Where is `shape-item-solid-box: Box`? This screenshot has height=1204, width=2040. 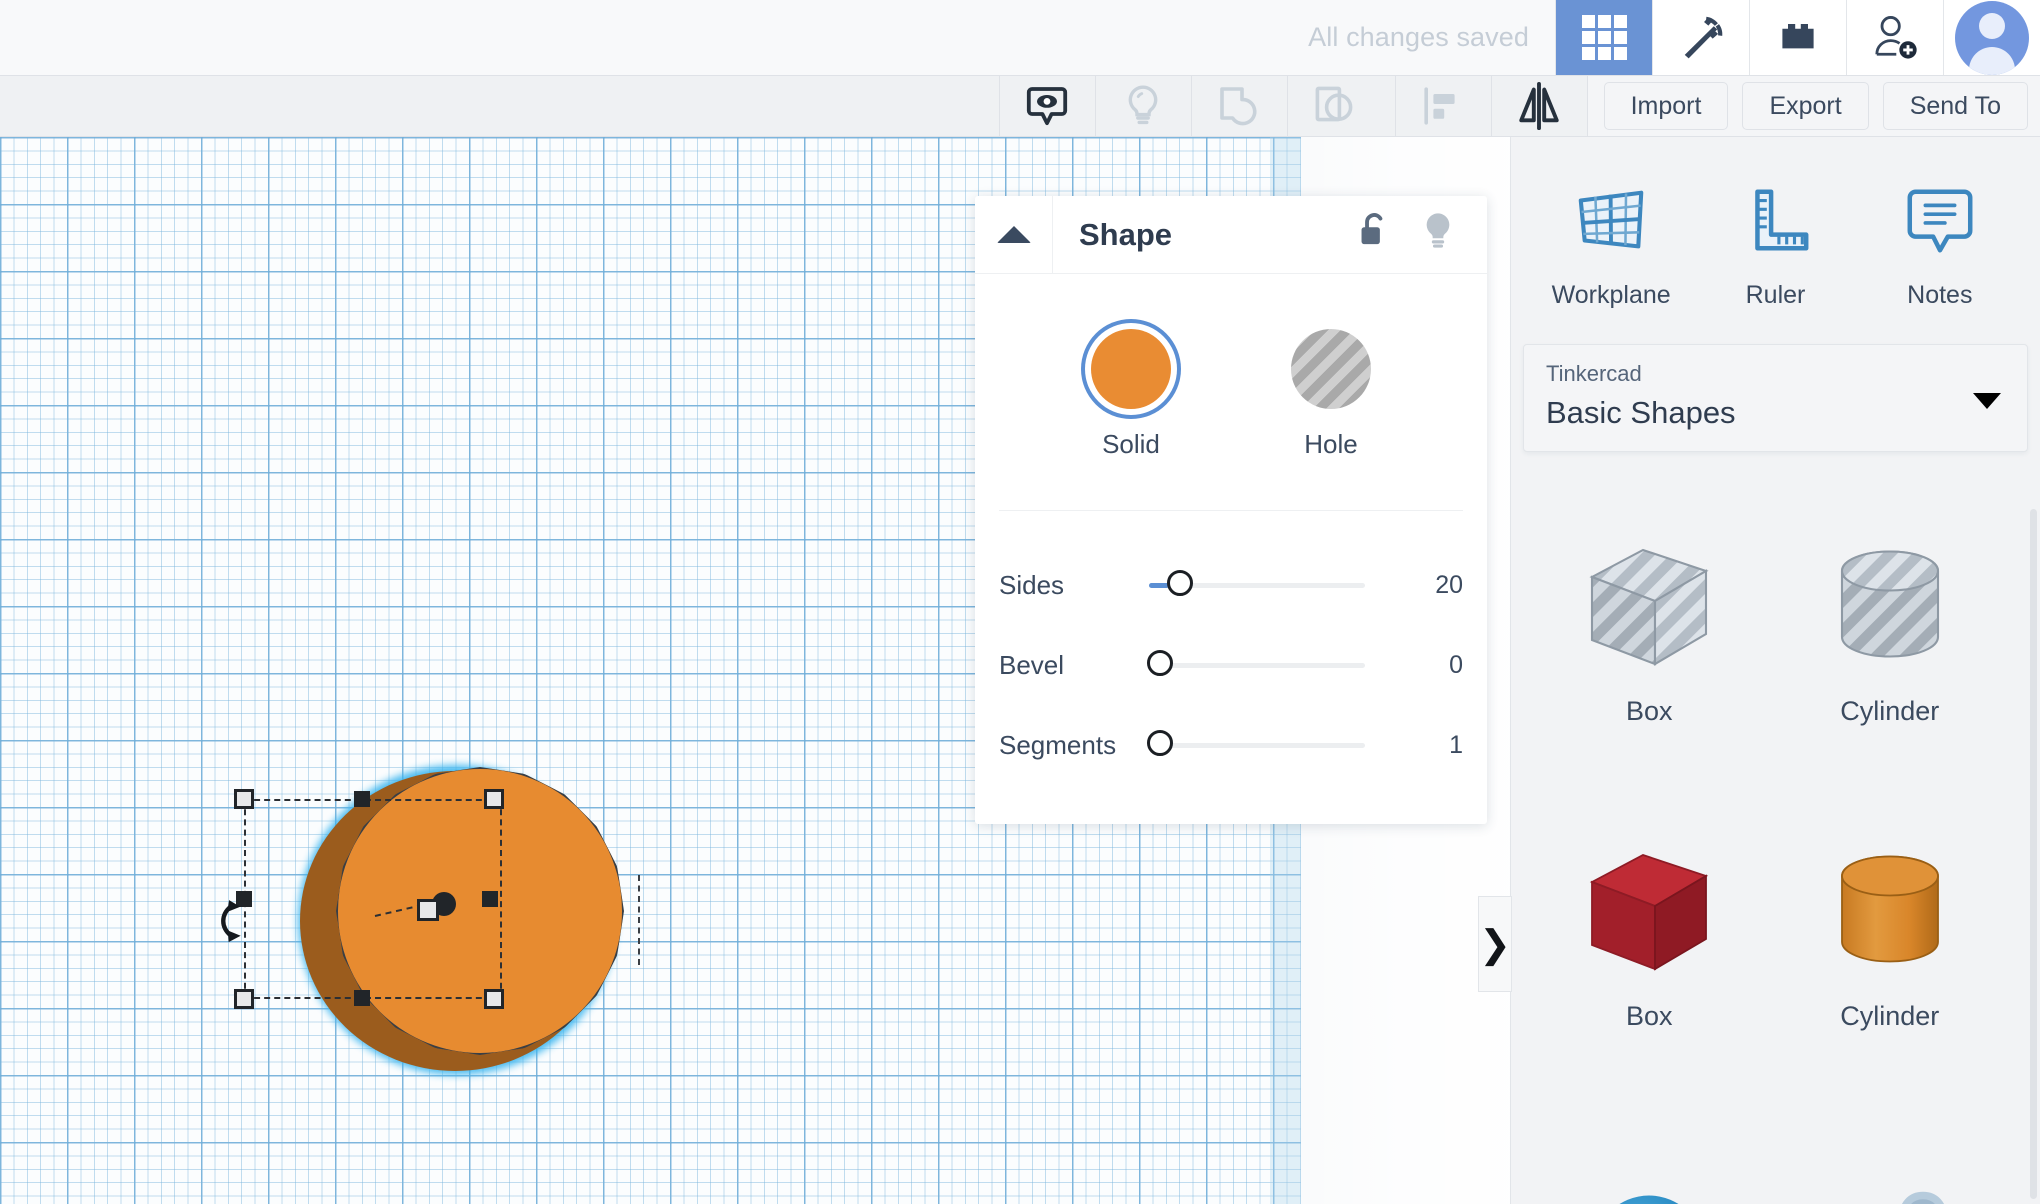 shape-item-solid-box: Box is located at coordinates (1649, 897).